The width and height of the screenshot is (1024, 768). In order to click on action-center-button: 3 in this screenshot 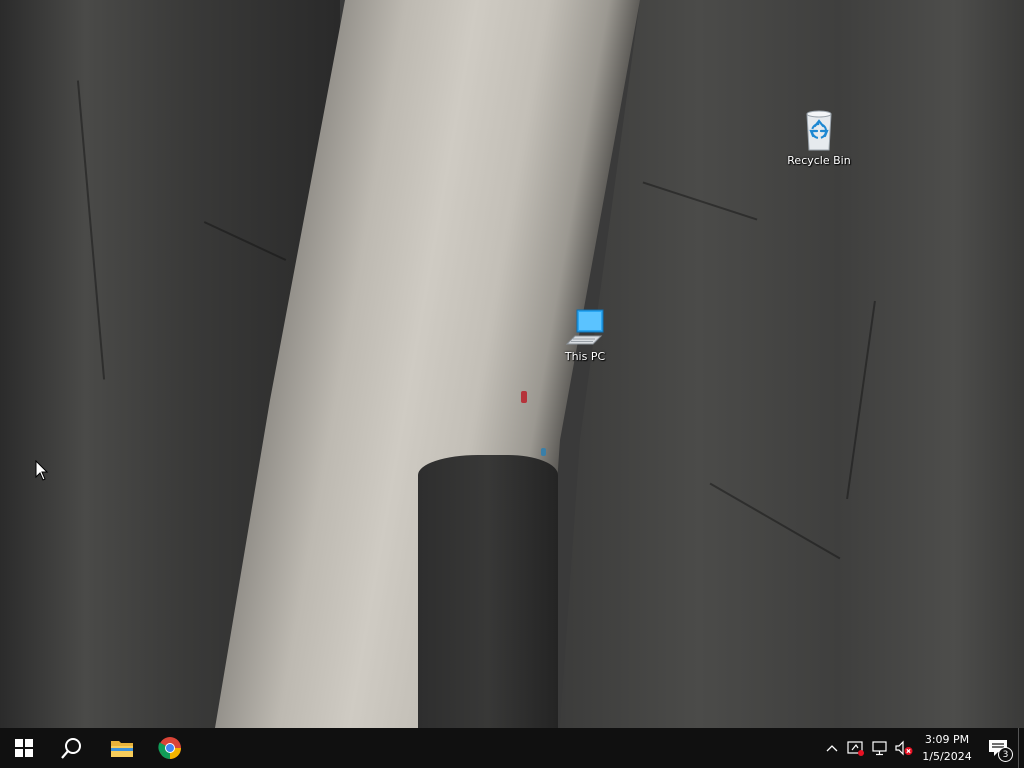, I will do `click(998, 748)`.